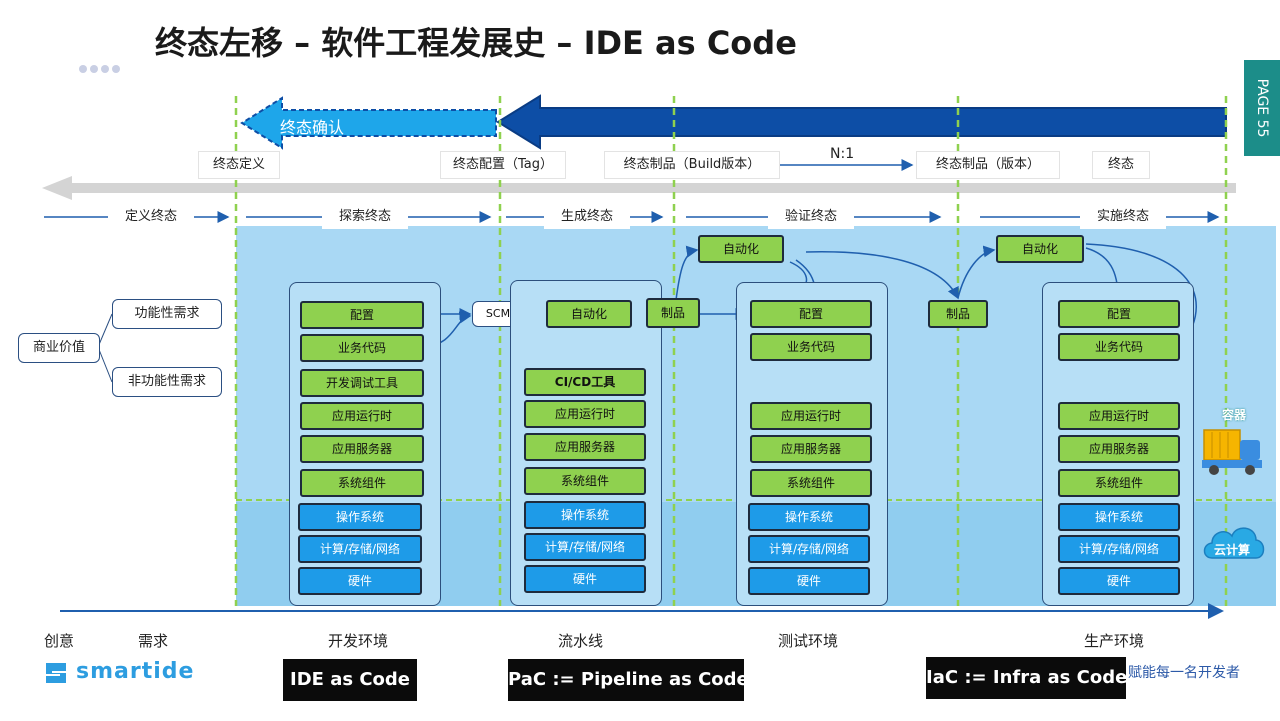  Describe the element at coordinates (809, 549) in the screenshot. I see `test-compute-storage-network: 计算/存储/网络` at that location.